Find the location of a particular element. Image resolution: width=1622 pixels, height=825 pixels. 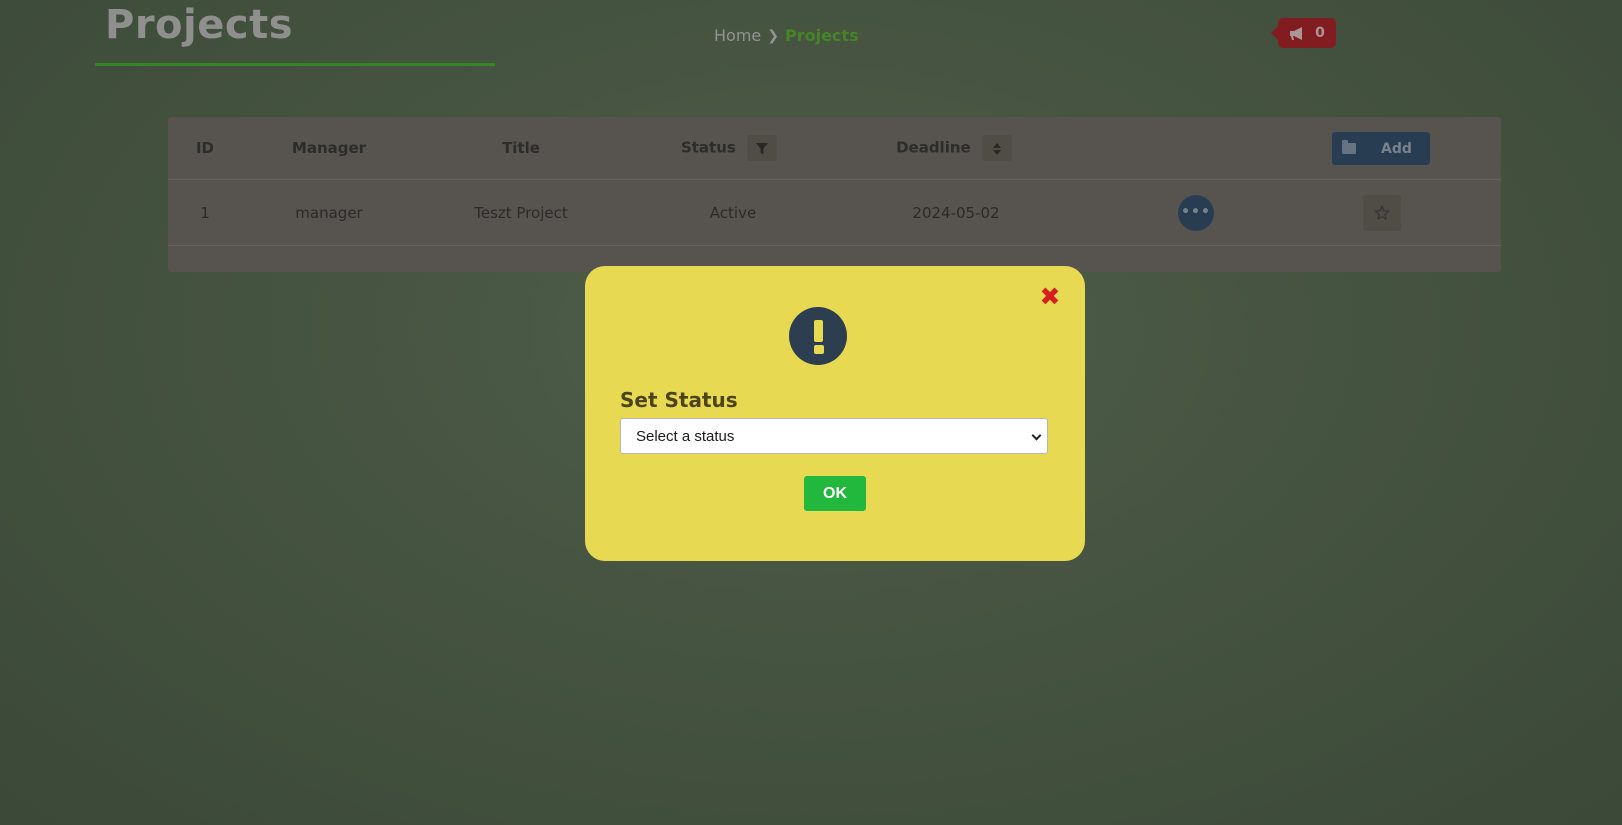

close-icon: ✖ is located at coordinates (1050, 297).